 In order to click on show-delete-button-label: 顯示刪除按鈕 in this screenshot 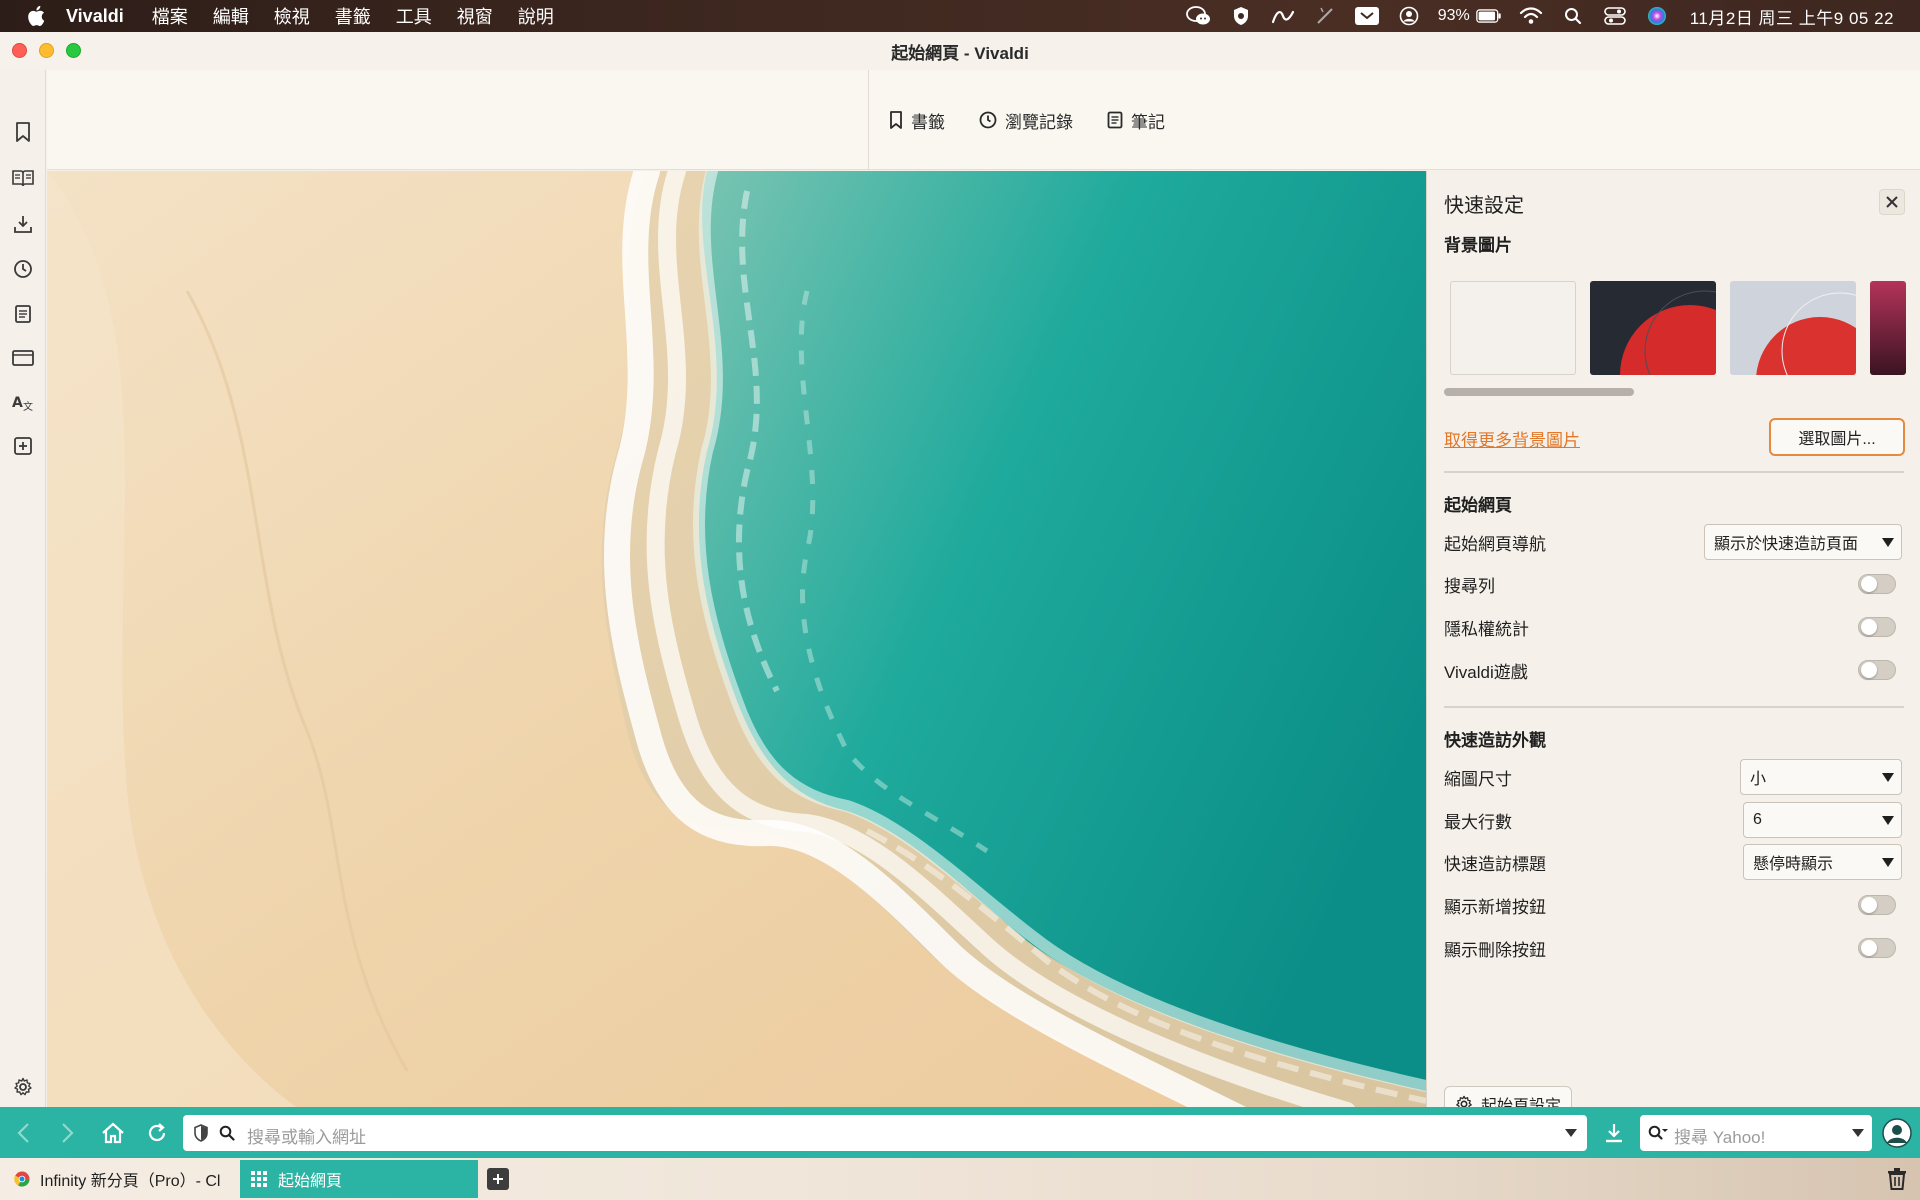, I will do `click(1495, 950)`.